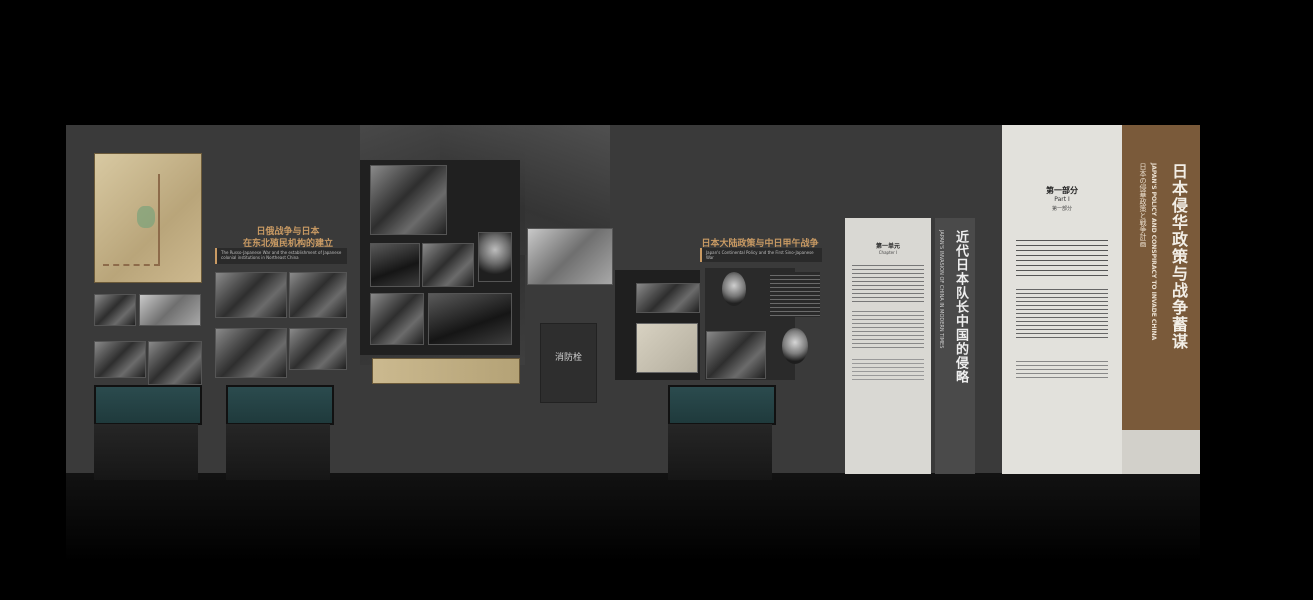 The height and width of the screenshot is (600, 1313). Describe the element at coordinates (1062, 312) in the screenshot. I see `part-text-en` at that location.